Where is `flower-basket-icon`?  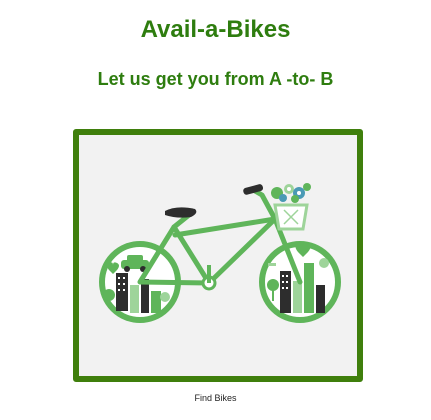
flower-basket-icon is located at coordinates (291, 207).